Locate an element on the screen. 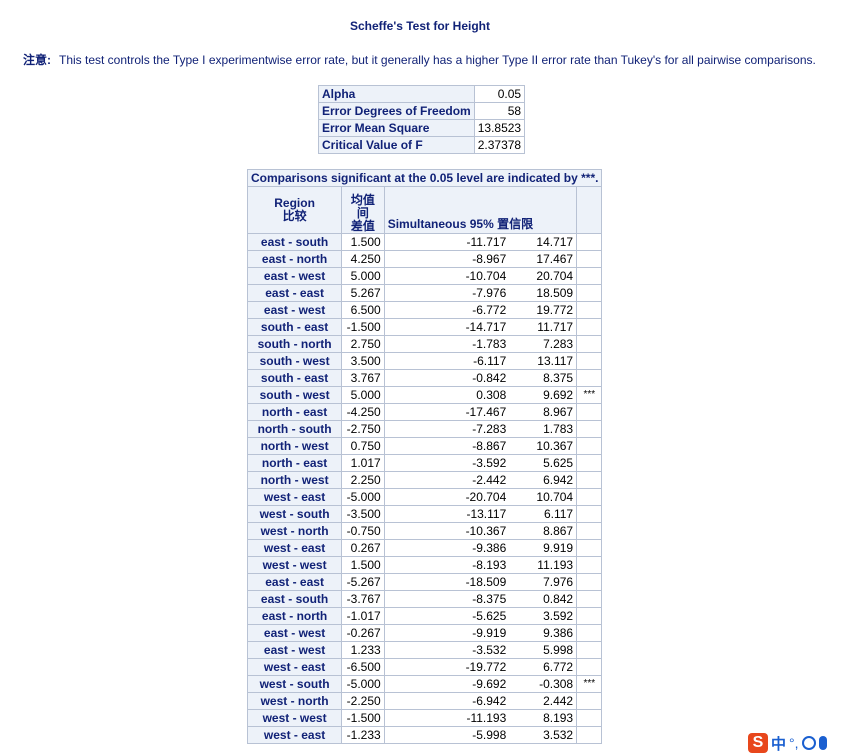  difference-cell: -6.500 is located at coordinates (363, 667).